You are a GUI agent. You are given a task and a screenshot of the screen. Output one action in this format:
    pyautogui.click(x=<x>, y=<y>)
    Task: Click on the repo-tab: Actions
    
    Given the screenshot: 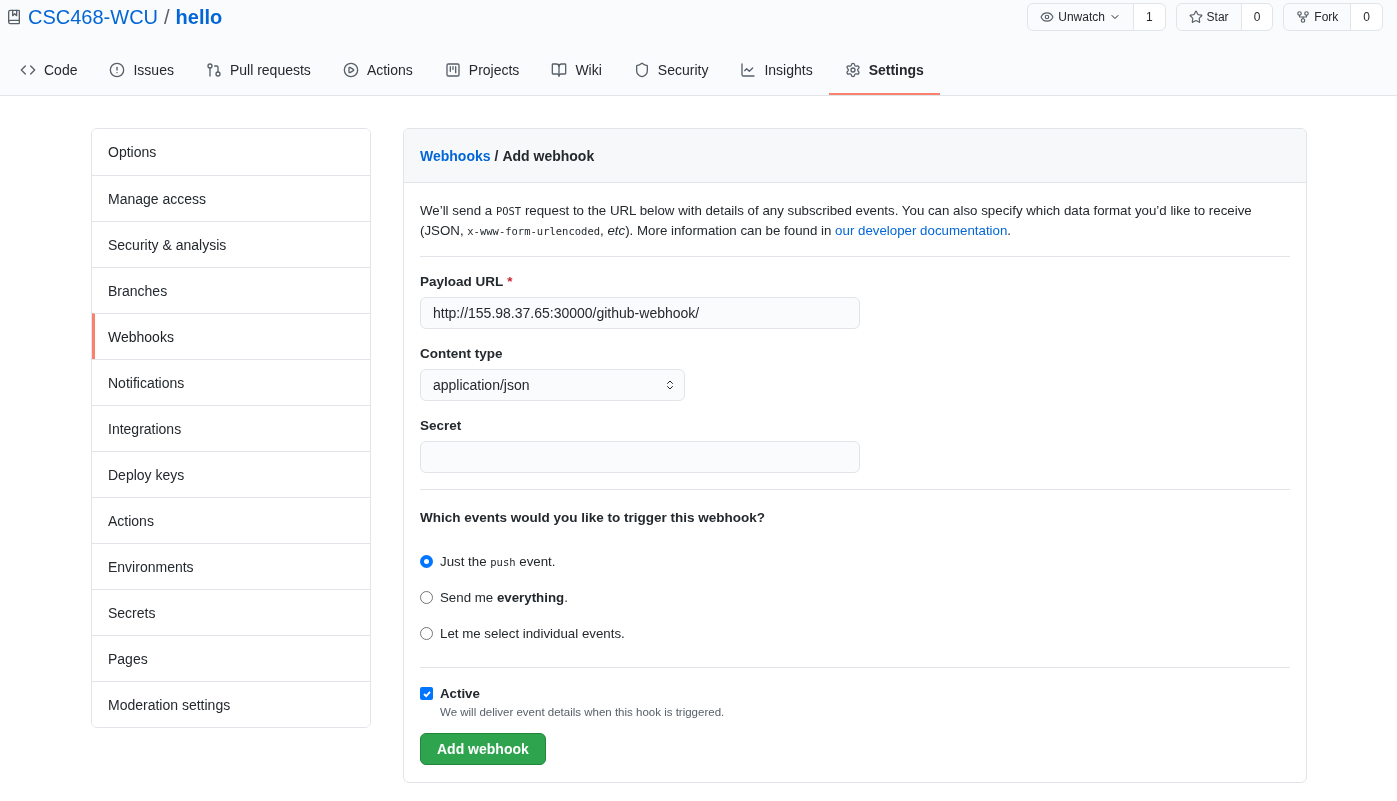 What is the action you would take?
    pyautogui.click(x=377, y=71)
    